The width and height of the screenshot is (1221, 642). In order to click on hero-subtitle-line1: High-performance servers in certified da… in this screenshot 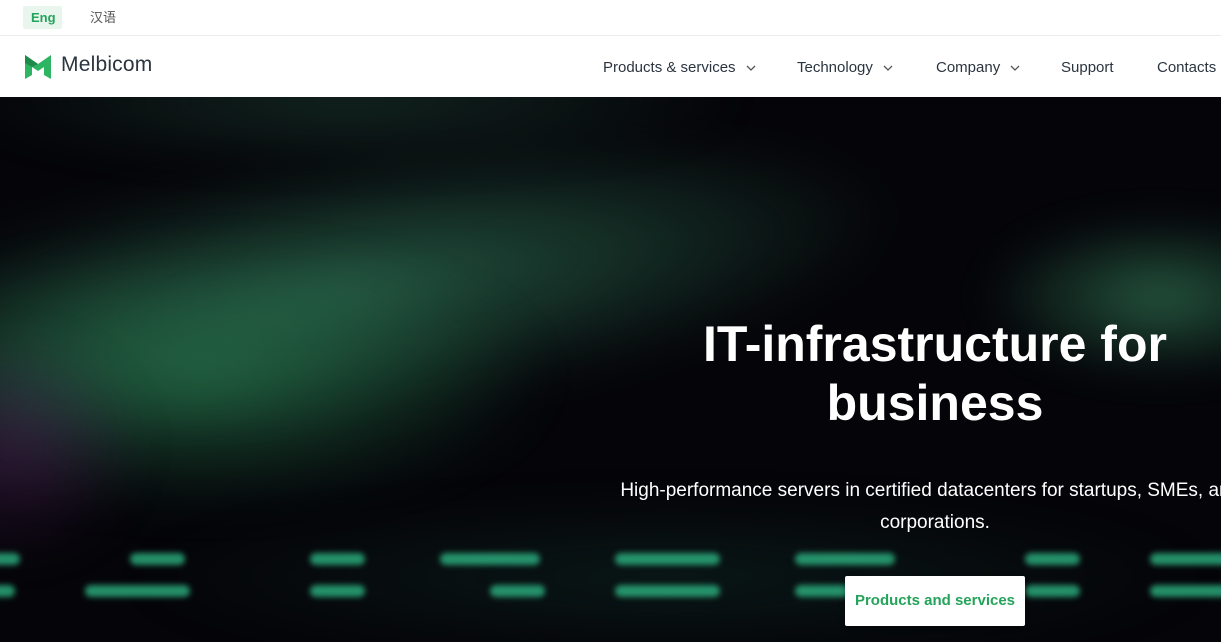, I will do `click(920, 490)`.